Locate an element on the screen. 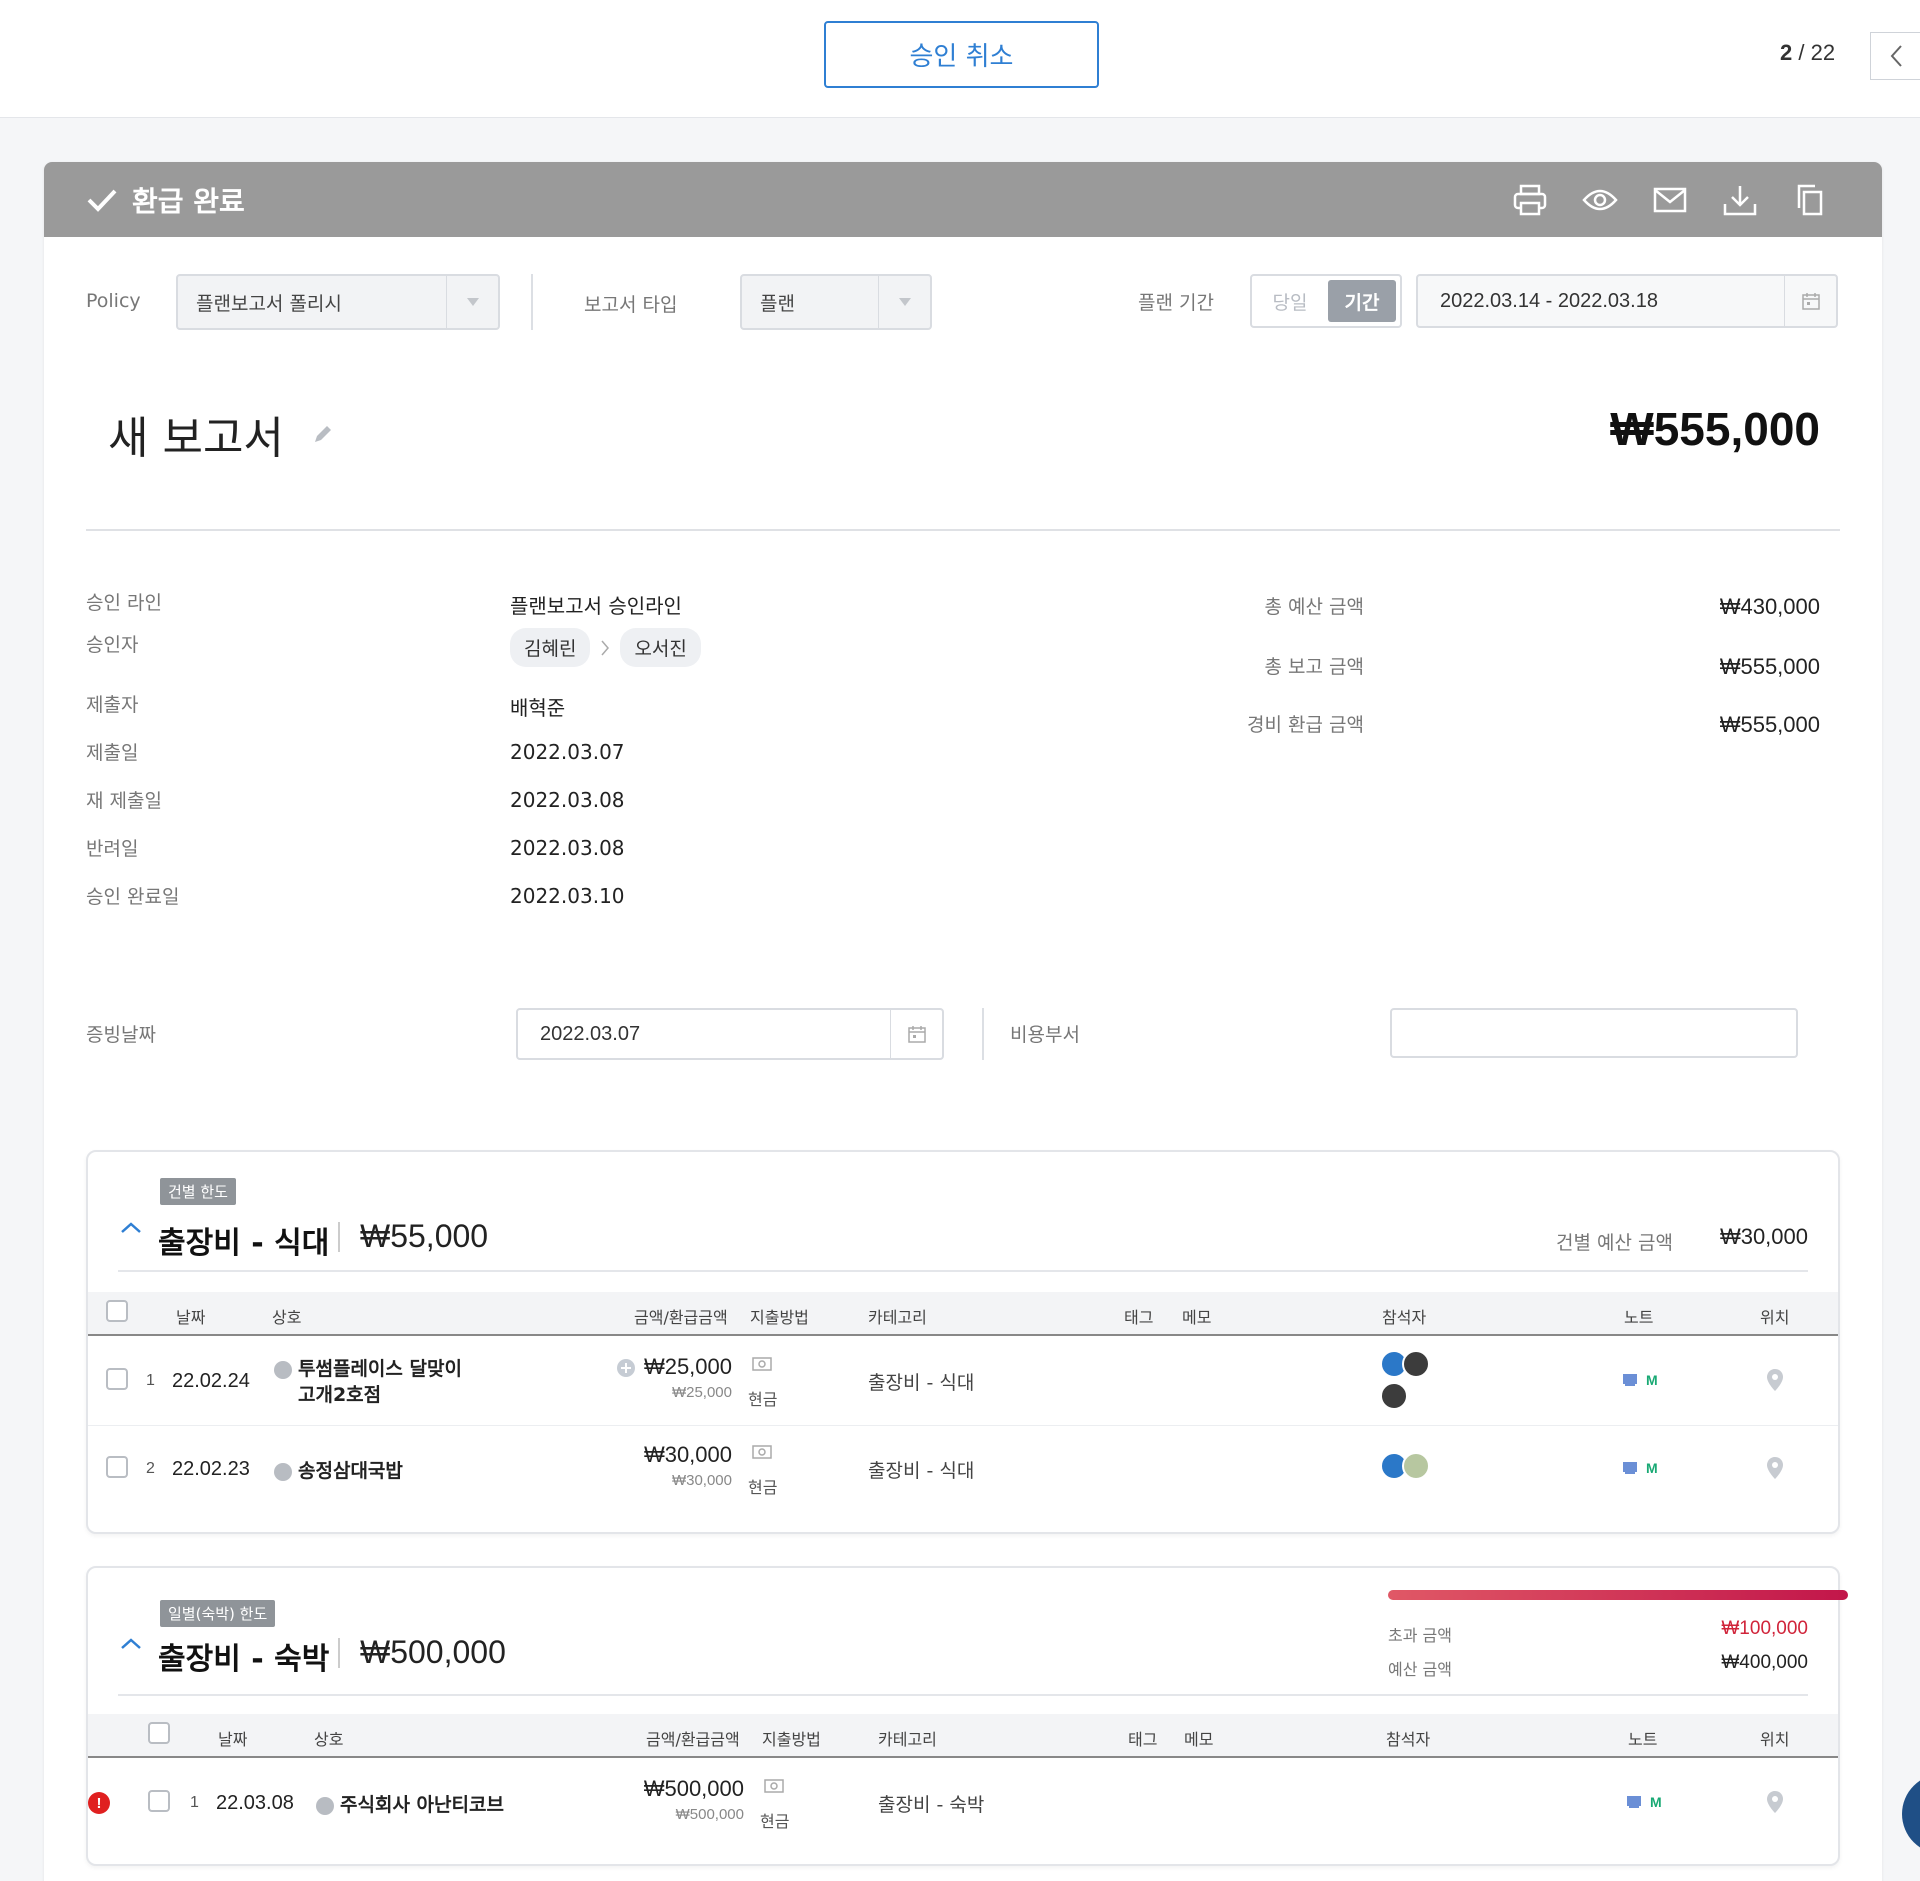  status-bar: 환급 완료 is located at coordinates (963, 199).